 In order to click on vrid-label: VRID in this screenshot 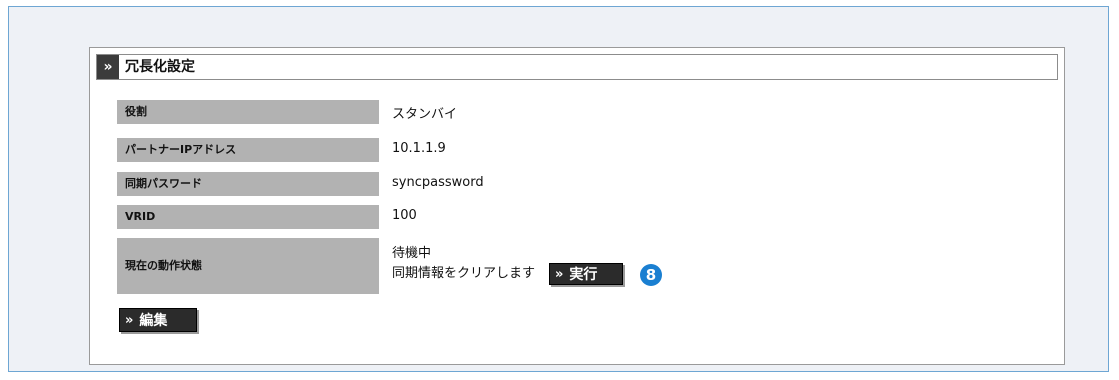, I will do `click(248, 217)`.